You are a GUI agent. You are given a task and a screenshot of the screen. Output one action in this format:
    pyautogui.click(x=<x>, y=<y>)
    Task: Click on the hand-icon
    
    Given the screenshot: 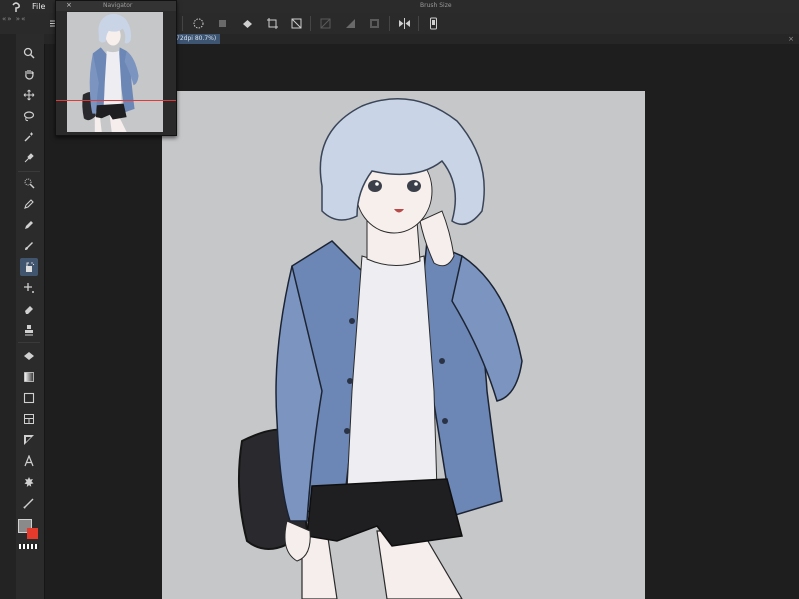 What is the action you would take?
    pyautogui.click(x=29, y=74)
    